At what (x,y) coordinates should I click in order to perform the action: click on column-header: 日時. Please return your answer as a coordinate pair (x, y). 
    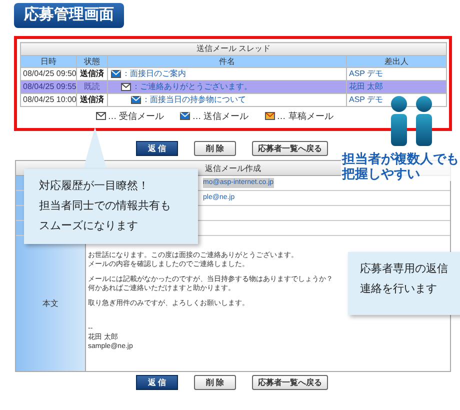
    Looking at the image, I should click on (48, 62).